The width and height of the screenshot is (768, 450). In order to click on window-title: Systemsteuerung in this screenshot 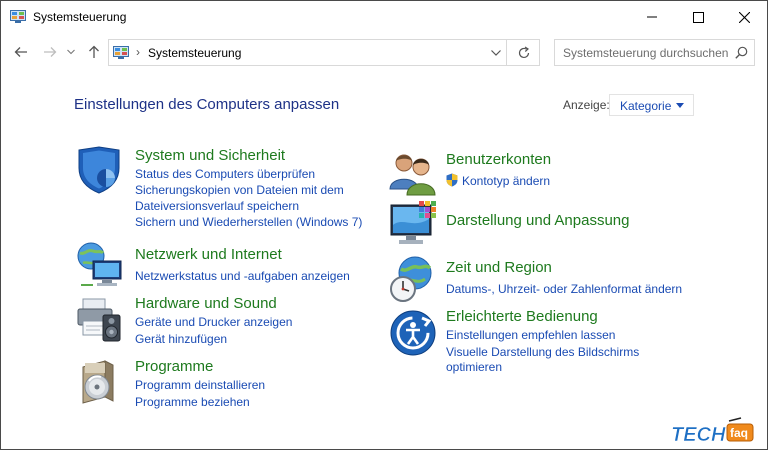, I will do `click(80, 17)`.